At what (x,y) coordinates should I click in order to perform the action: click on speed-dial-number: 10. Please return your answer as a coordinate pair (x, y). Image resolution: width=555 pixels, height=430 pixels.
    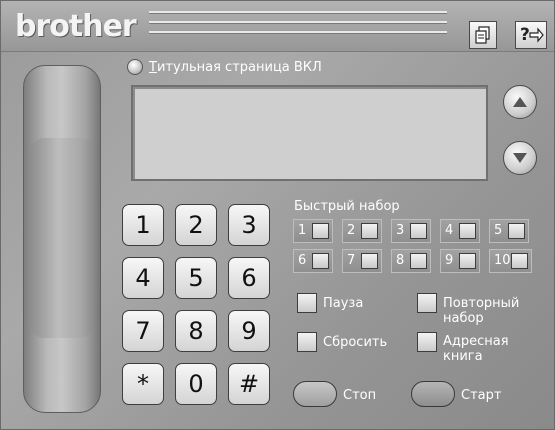
    Looking at the image, I should click on (502, 260).